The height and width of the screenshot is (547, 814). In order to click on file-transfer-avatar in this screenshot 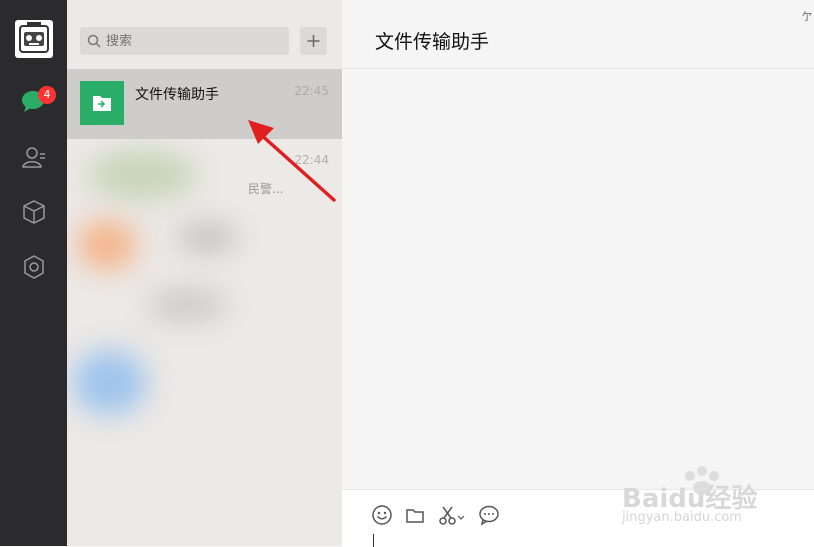, I will do `click(102, 103)`.